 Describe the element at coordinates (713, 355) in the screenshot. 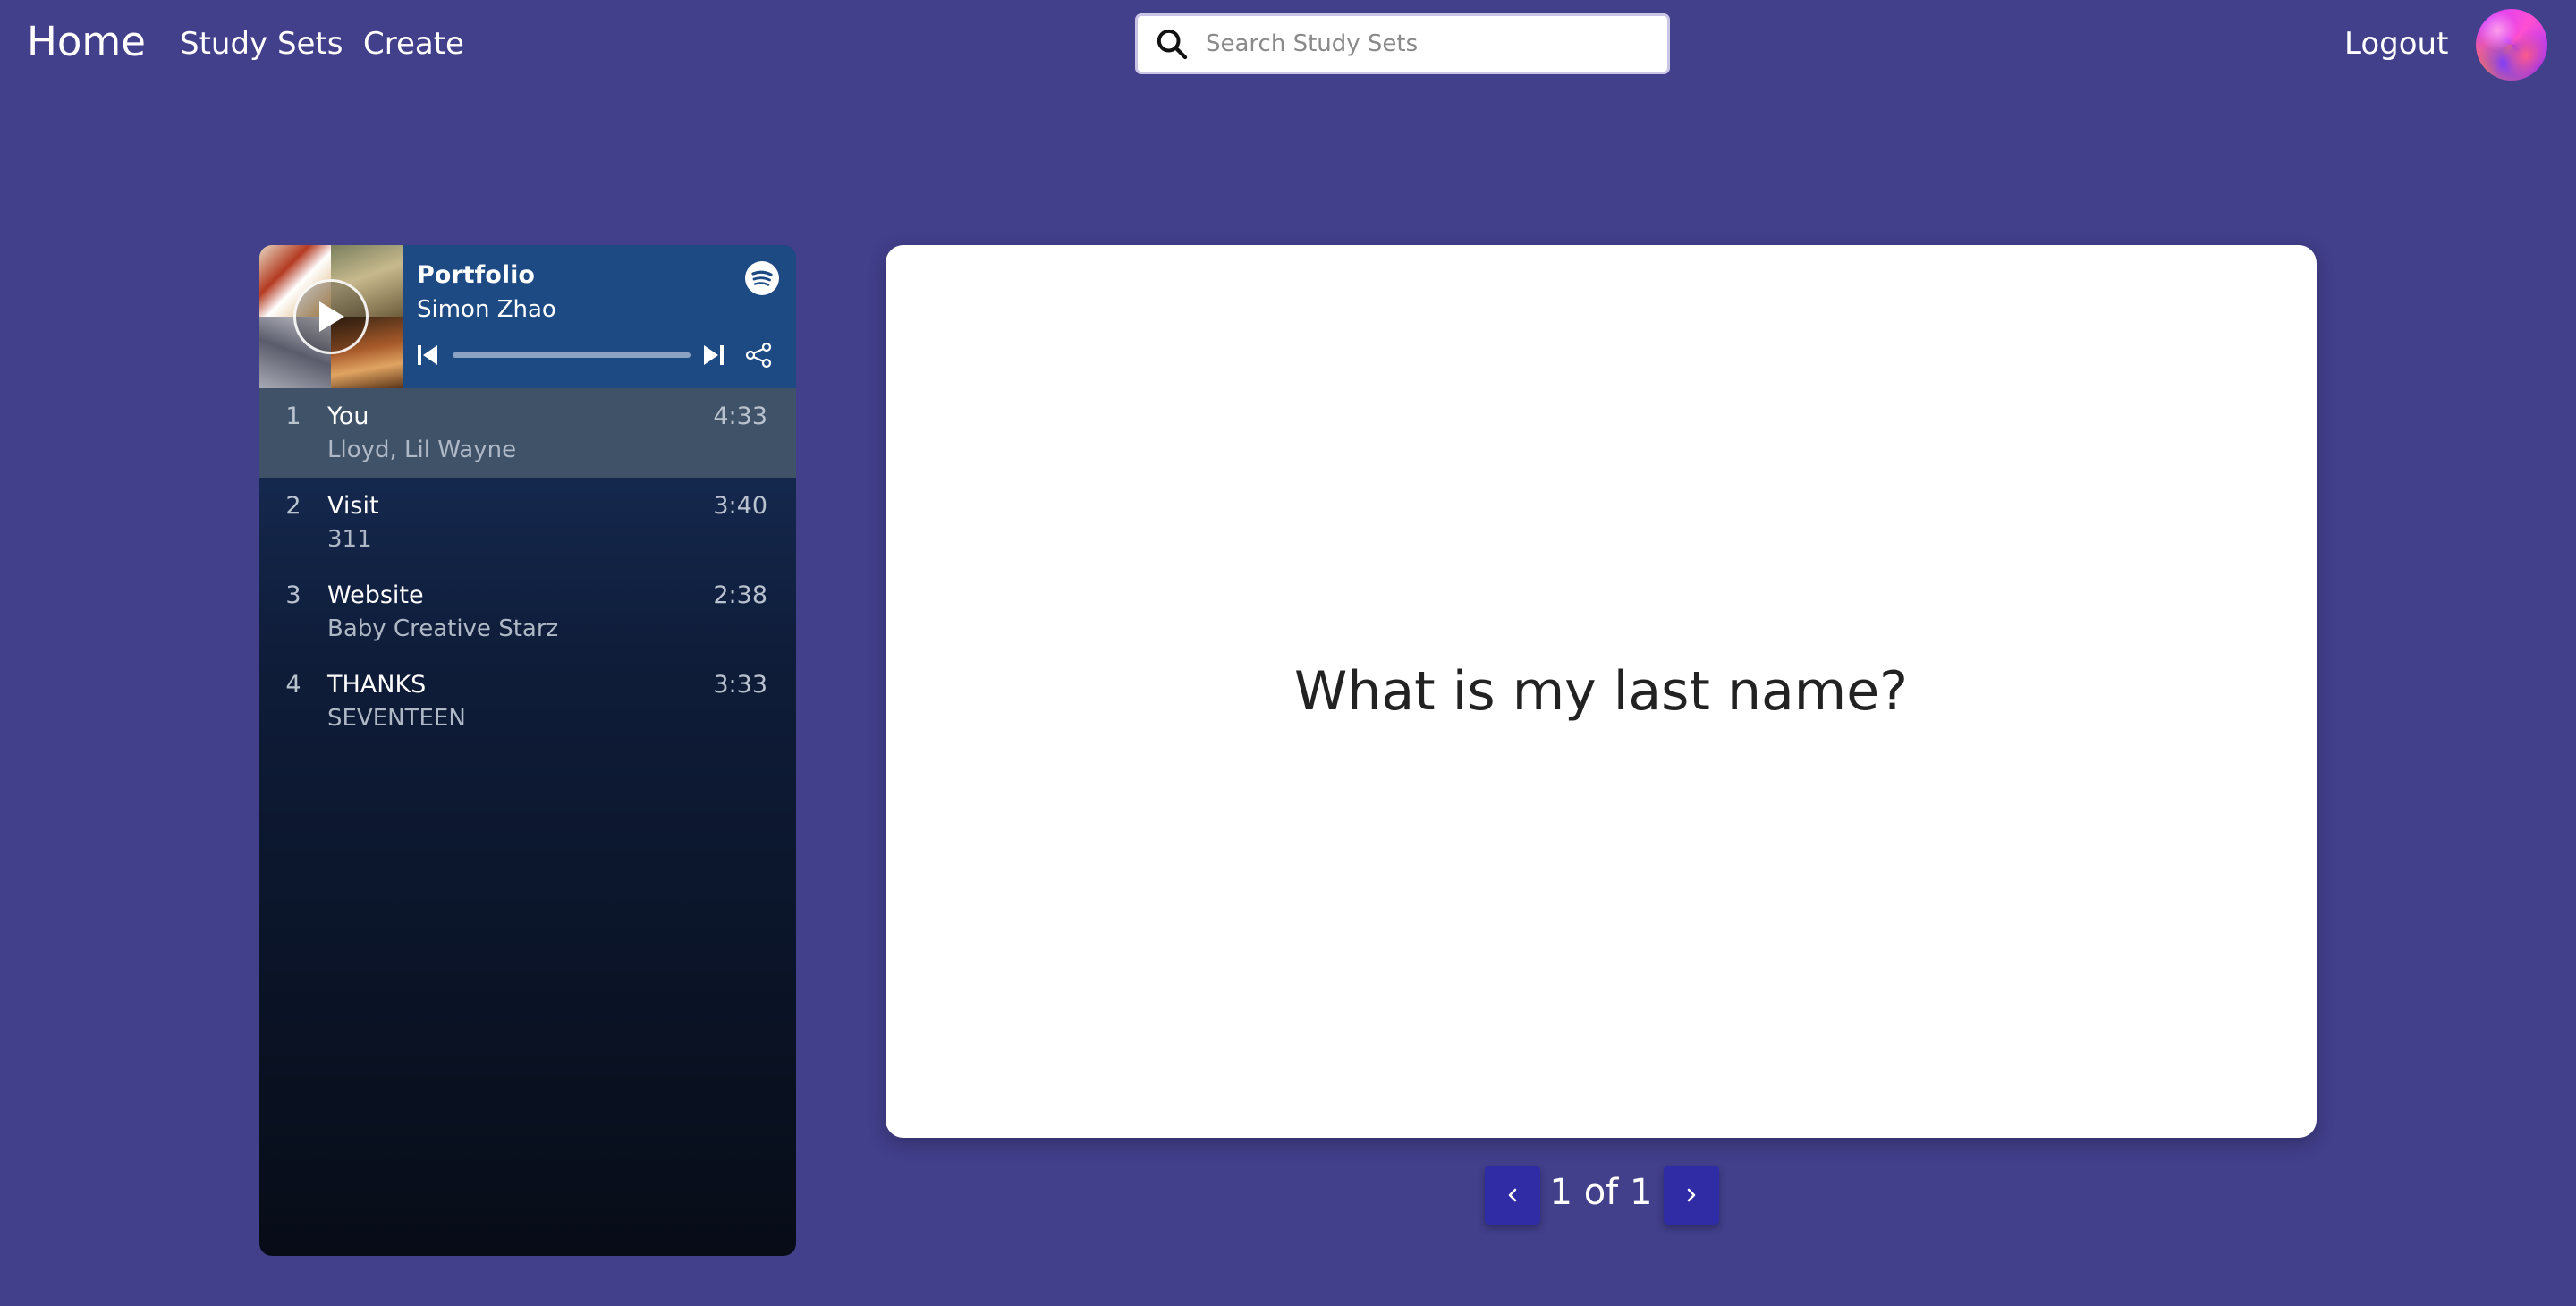

I see `skip-next-icon` at that location.